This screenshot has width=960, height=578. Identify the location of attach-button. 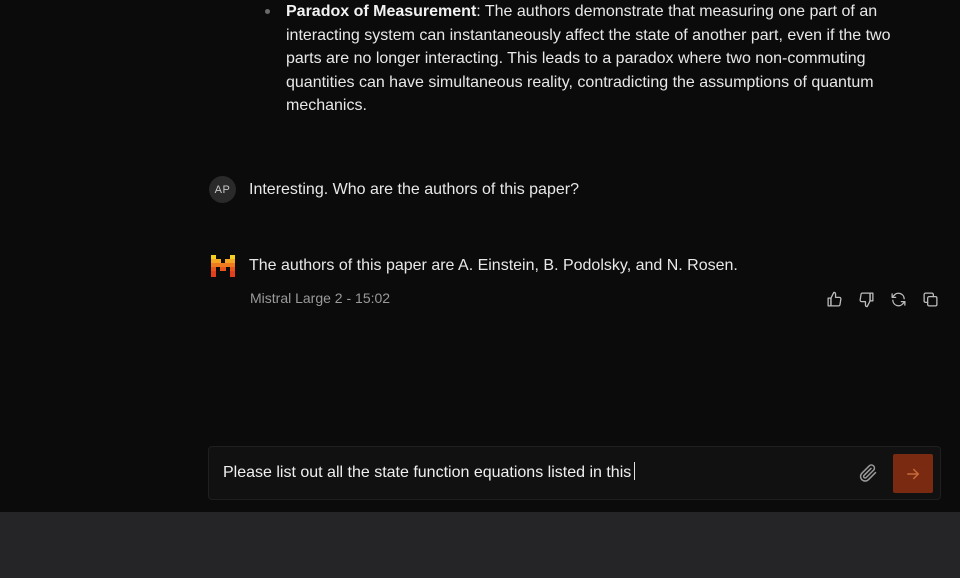
(868, 473).